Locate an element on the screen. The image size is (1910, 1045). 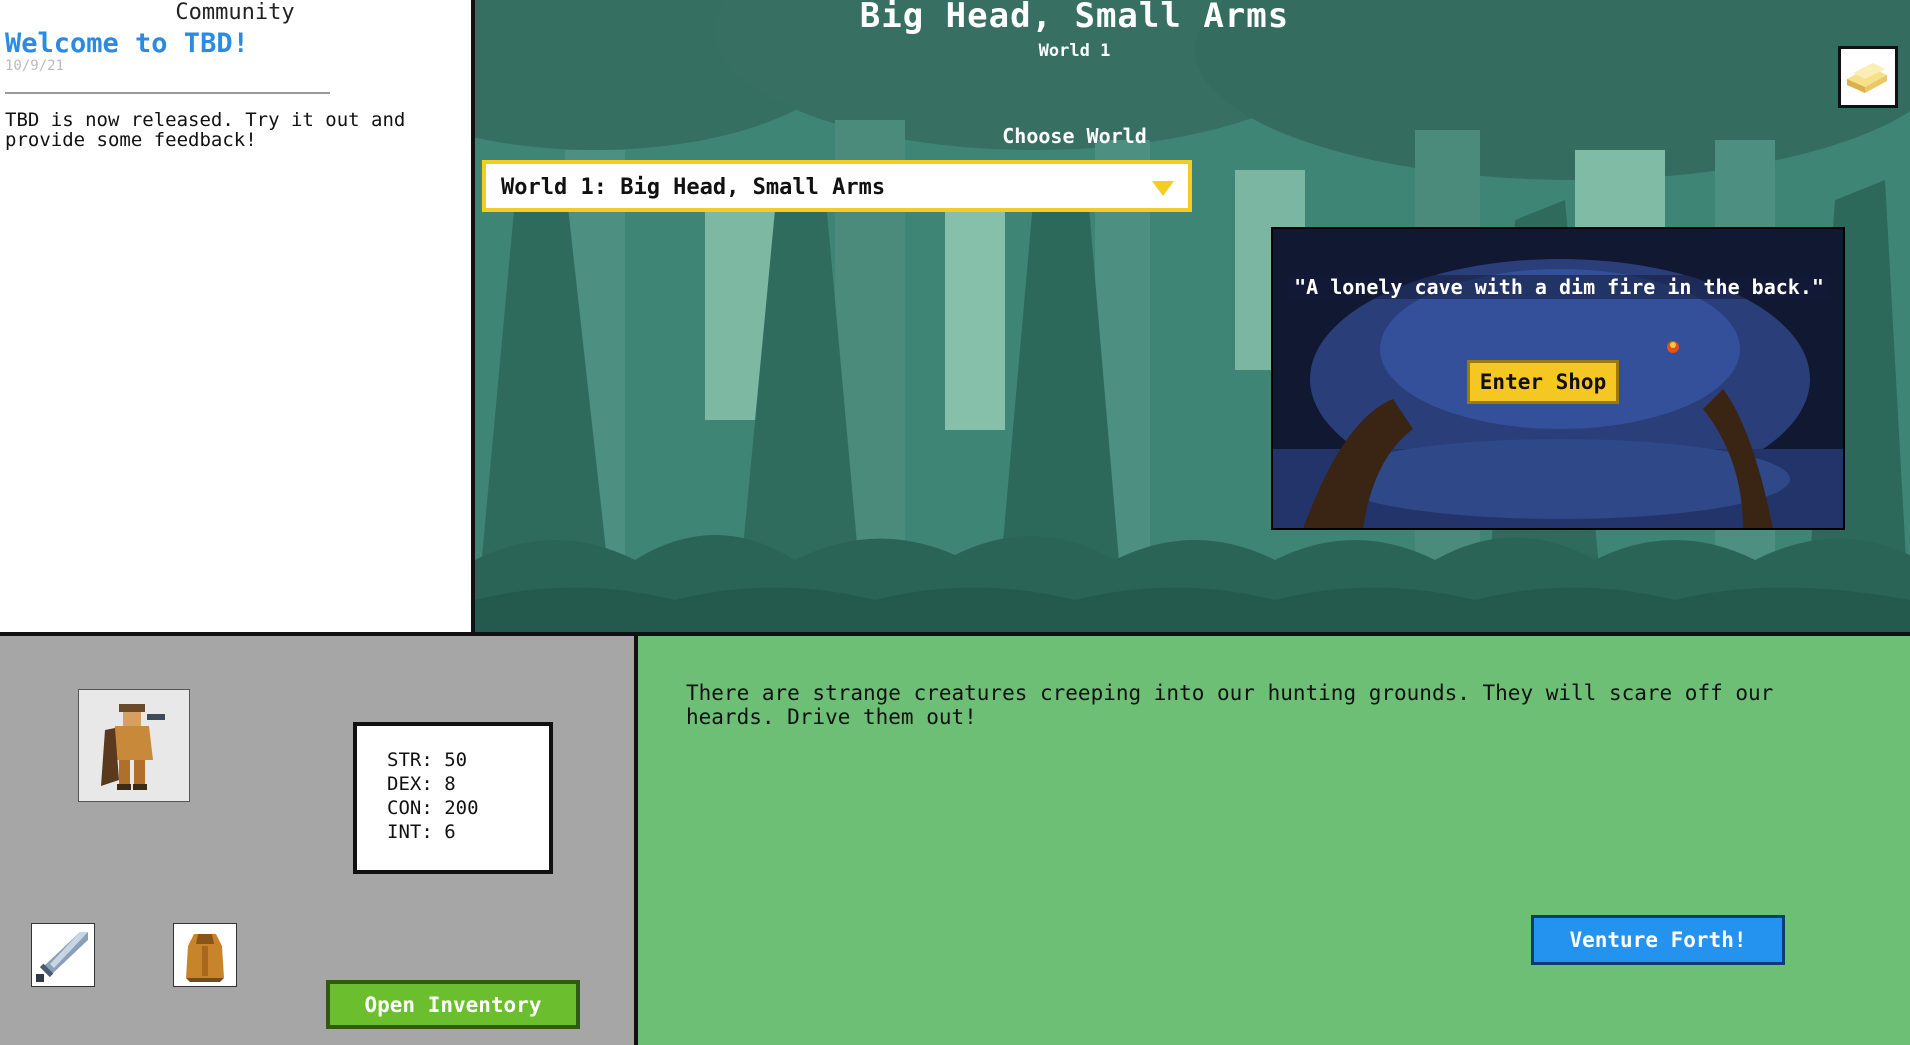
stat-dex: DEX: 8 is located at coordinates (421, 784).